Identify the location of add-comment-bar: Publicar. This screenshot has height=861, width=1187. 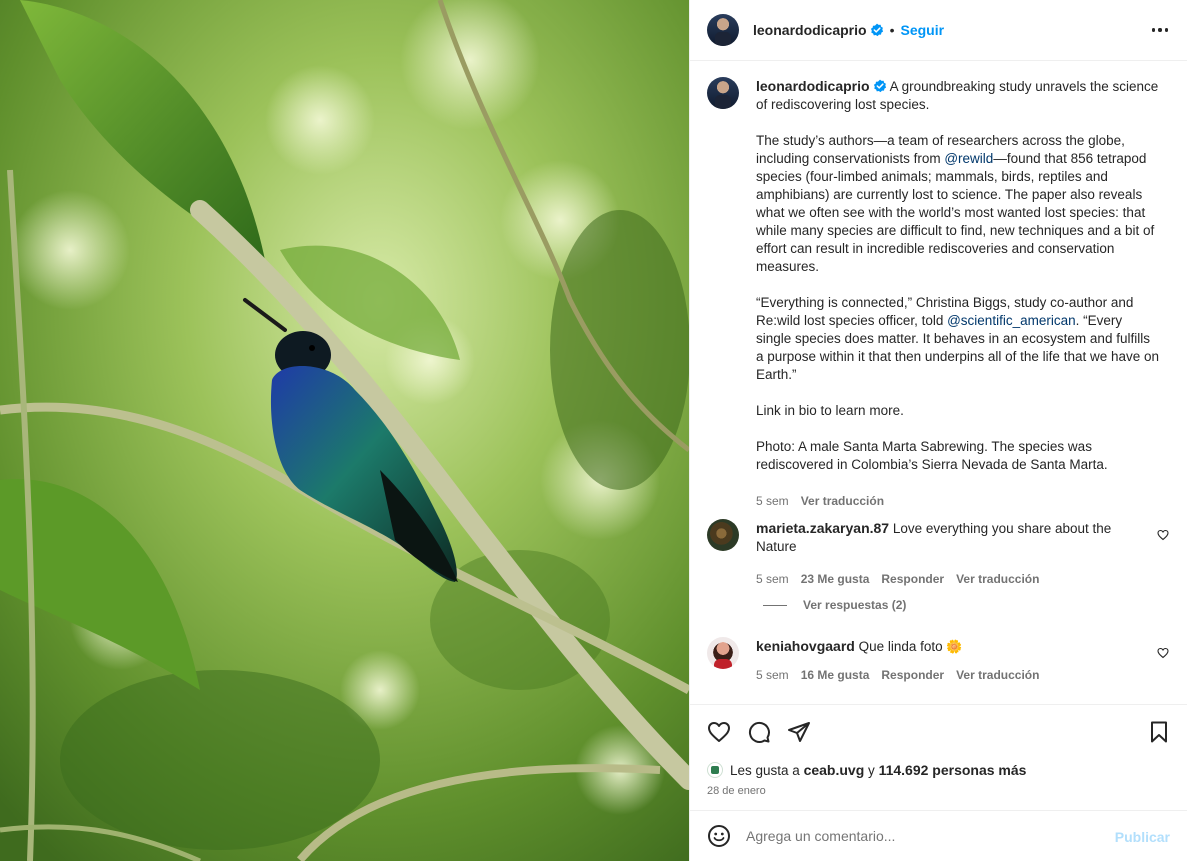
(938, 835).